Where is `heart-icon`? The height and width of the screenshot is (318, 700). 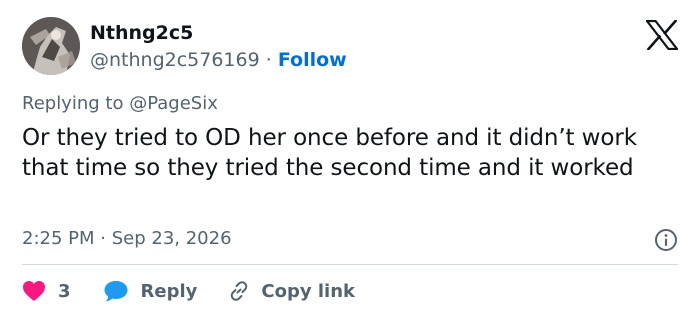 heart-icon is located at coordinates (34, 291).